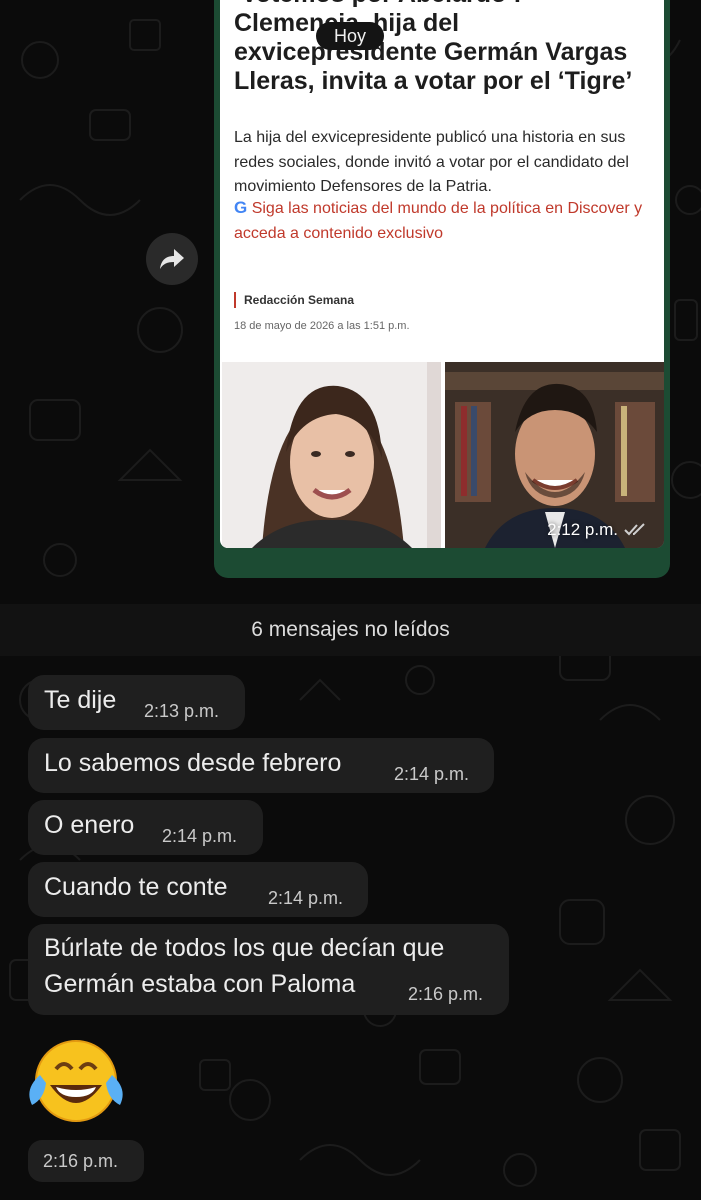  I want to click on date-separator-pill: Hoy, so click(350, 36).